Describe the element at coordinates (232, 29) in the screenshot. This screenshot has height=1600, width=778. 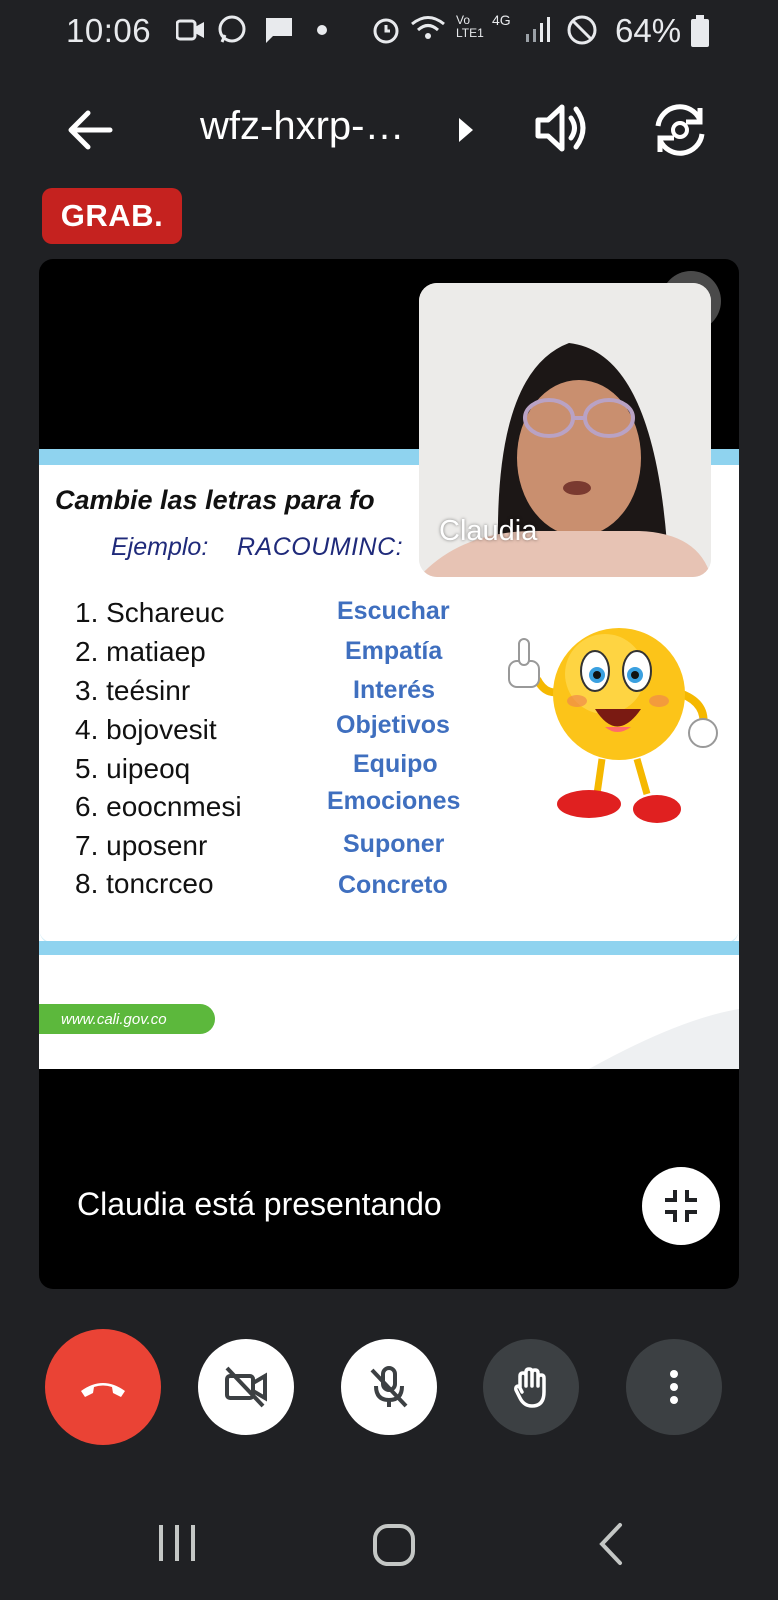
I see `whatsapp-icon` at that location.